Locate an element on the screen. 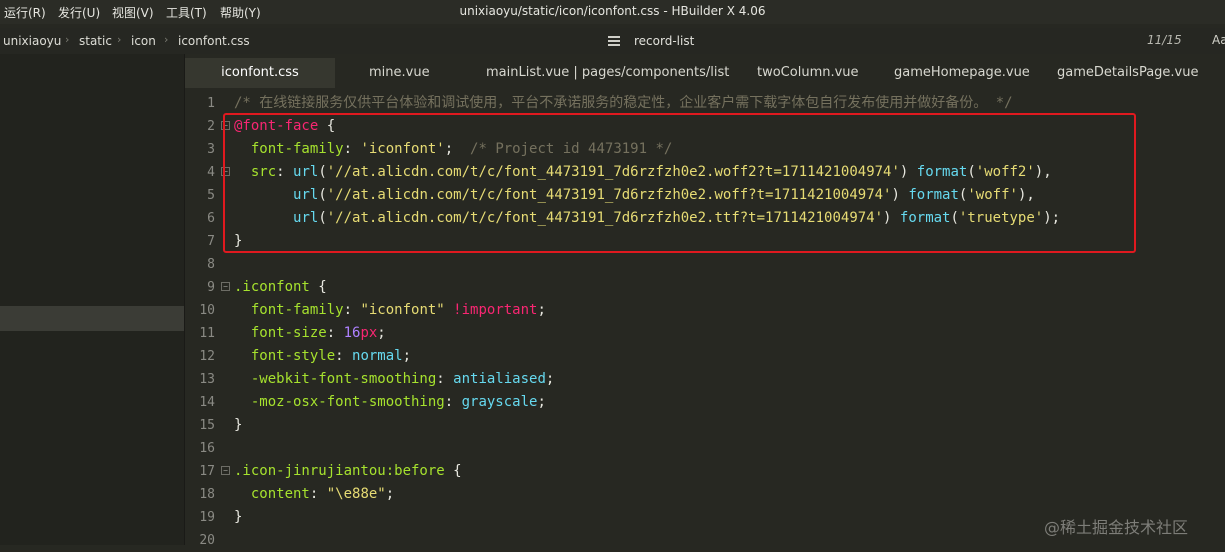 The width and height of the screenshot is (1225, 552). code-line: 7 } is located at coordinates (705, 241).